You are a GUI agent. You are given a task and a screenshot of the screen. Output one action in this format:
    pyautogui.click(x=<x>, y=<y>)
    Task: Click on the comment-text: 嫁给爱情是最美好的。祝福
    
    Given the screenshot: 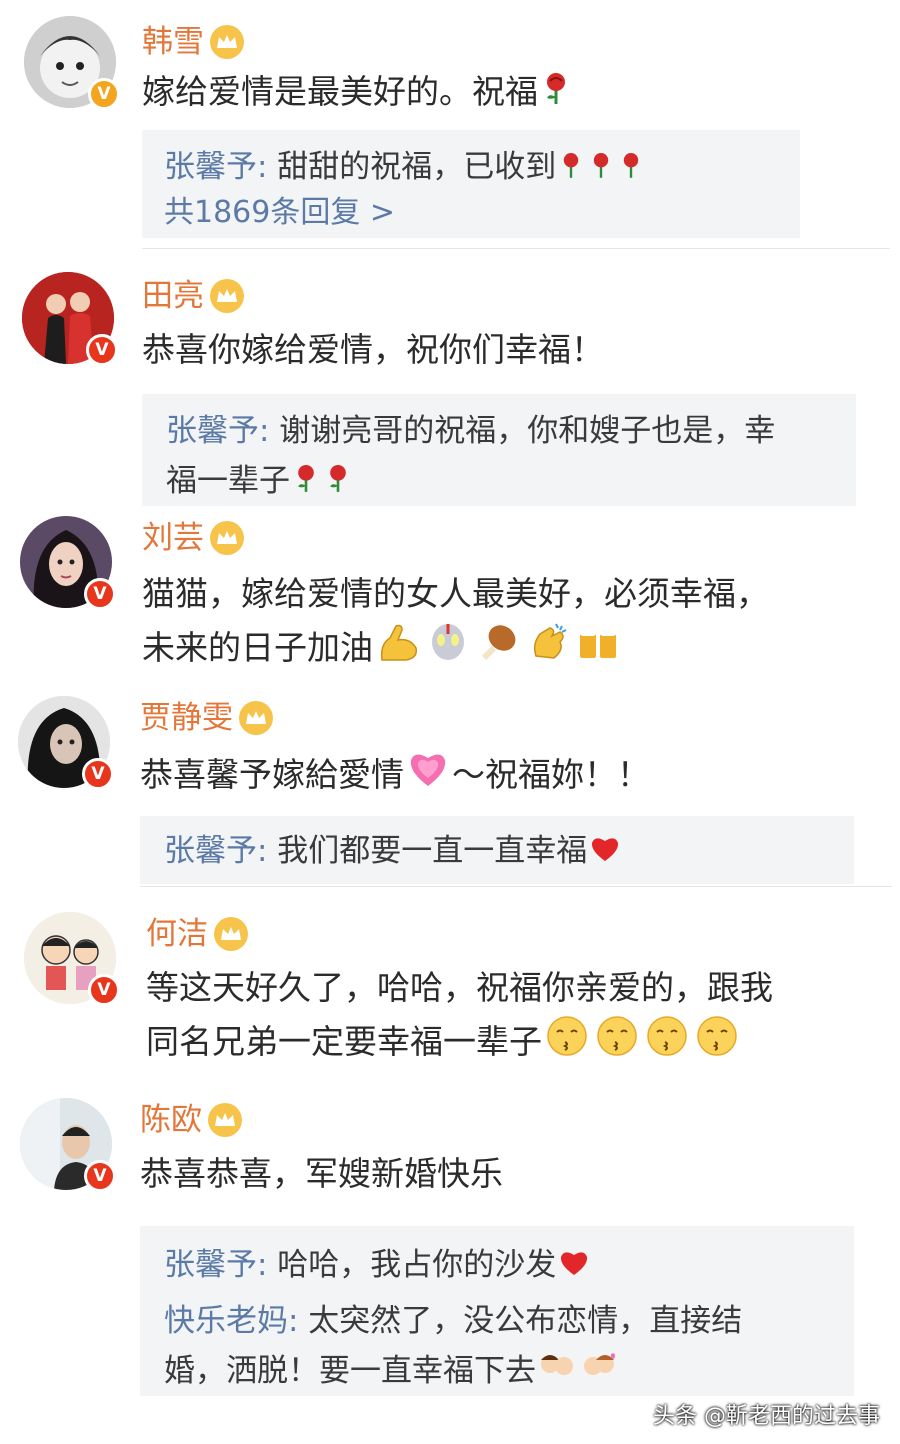 What is the action you would take?
    pyautogui.click(x=358, y=93)
    